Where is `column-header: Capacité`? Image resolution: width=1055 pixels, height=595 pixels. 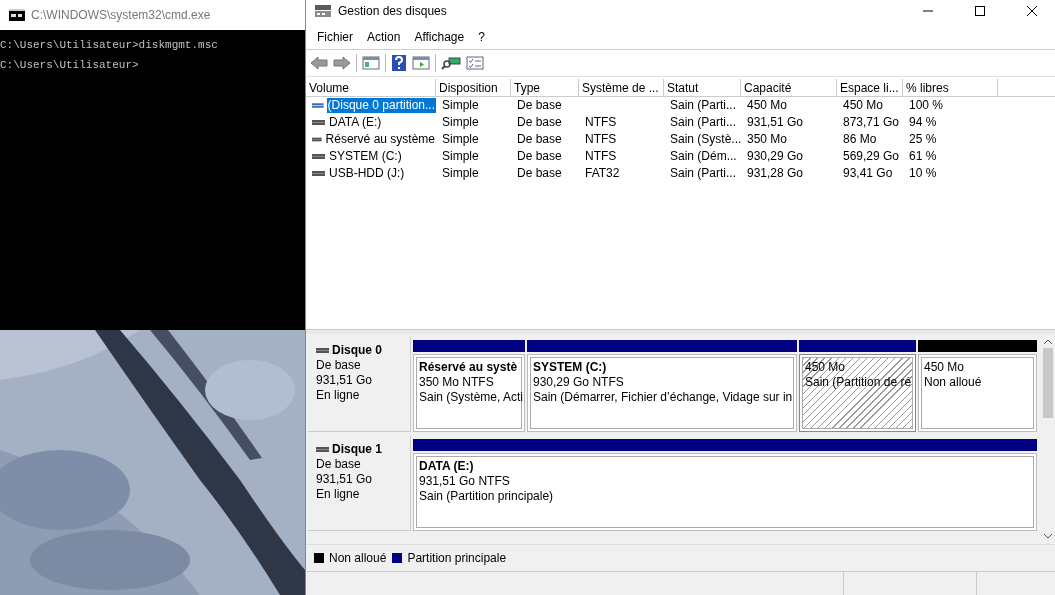 column-header: Capacité is located at coordinates (789, 88).